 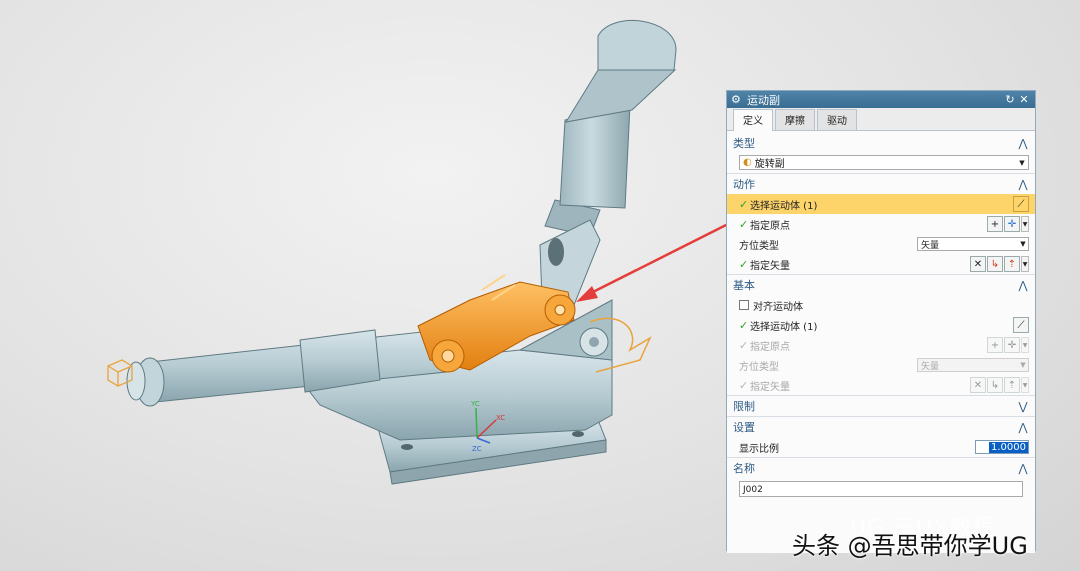 I want to click on section-action-title: 动作, so click(x=744, y=184).